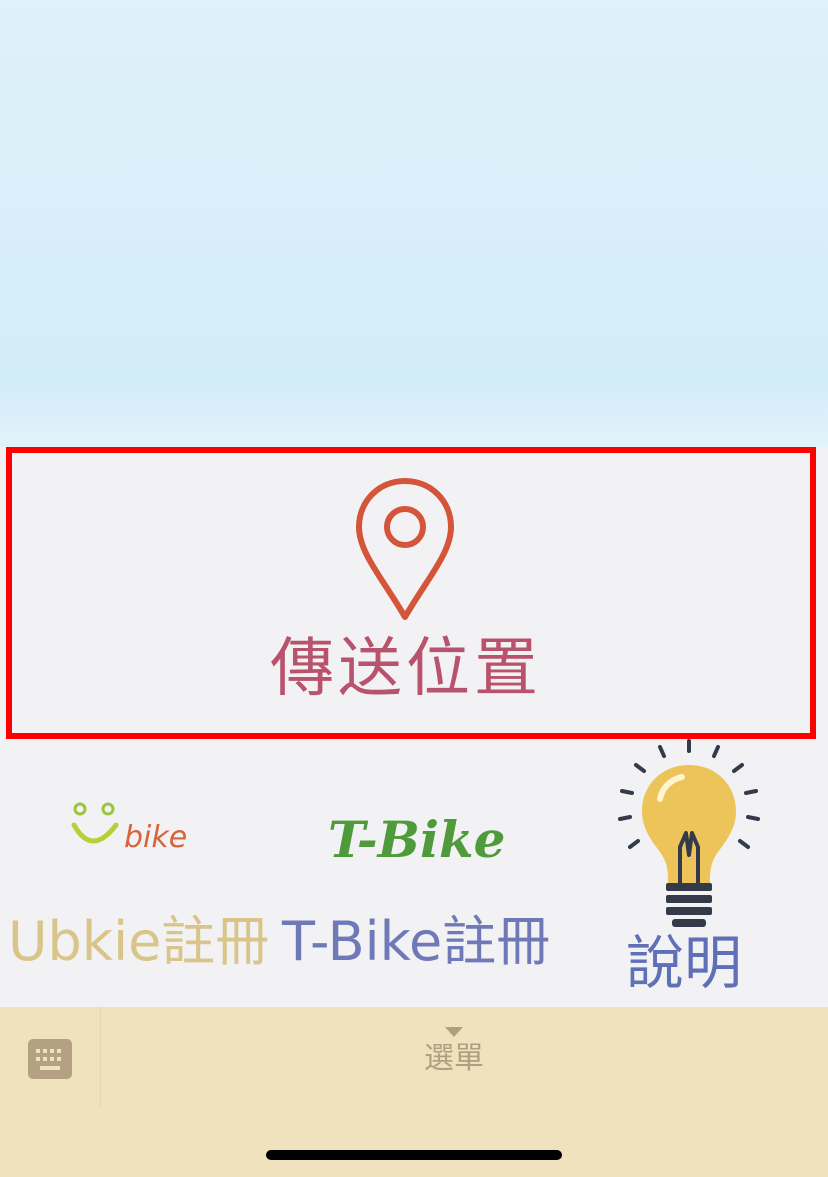 This screenshot has height=1177, width=828. What do you see at coordinates (406, 669) in the screenshot?
I see `send-location-label: 傳送位置` at bounding box center [406, 669].